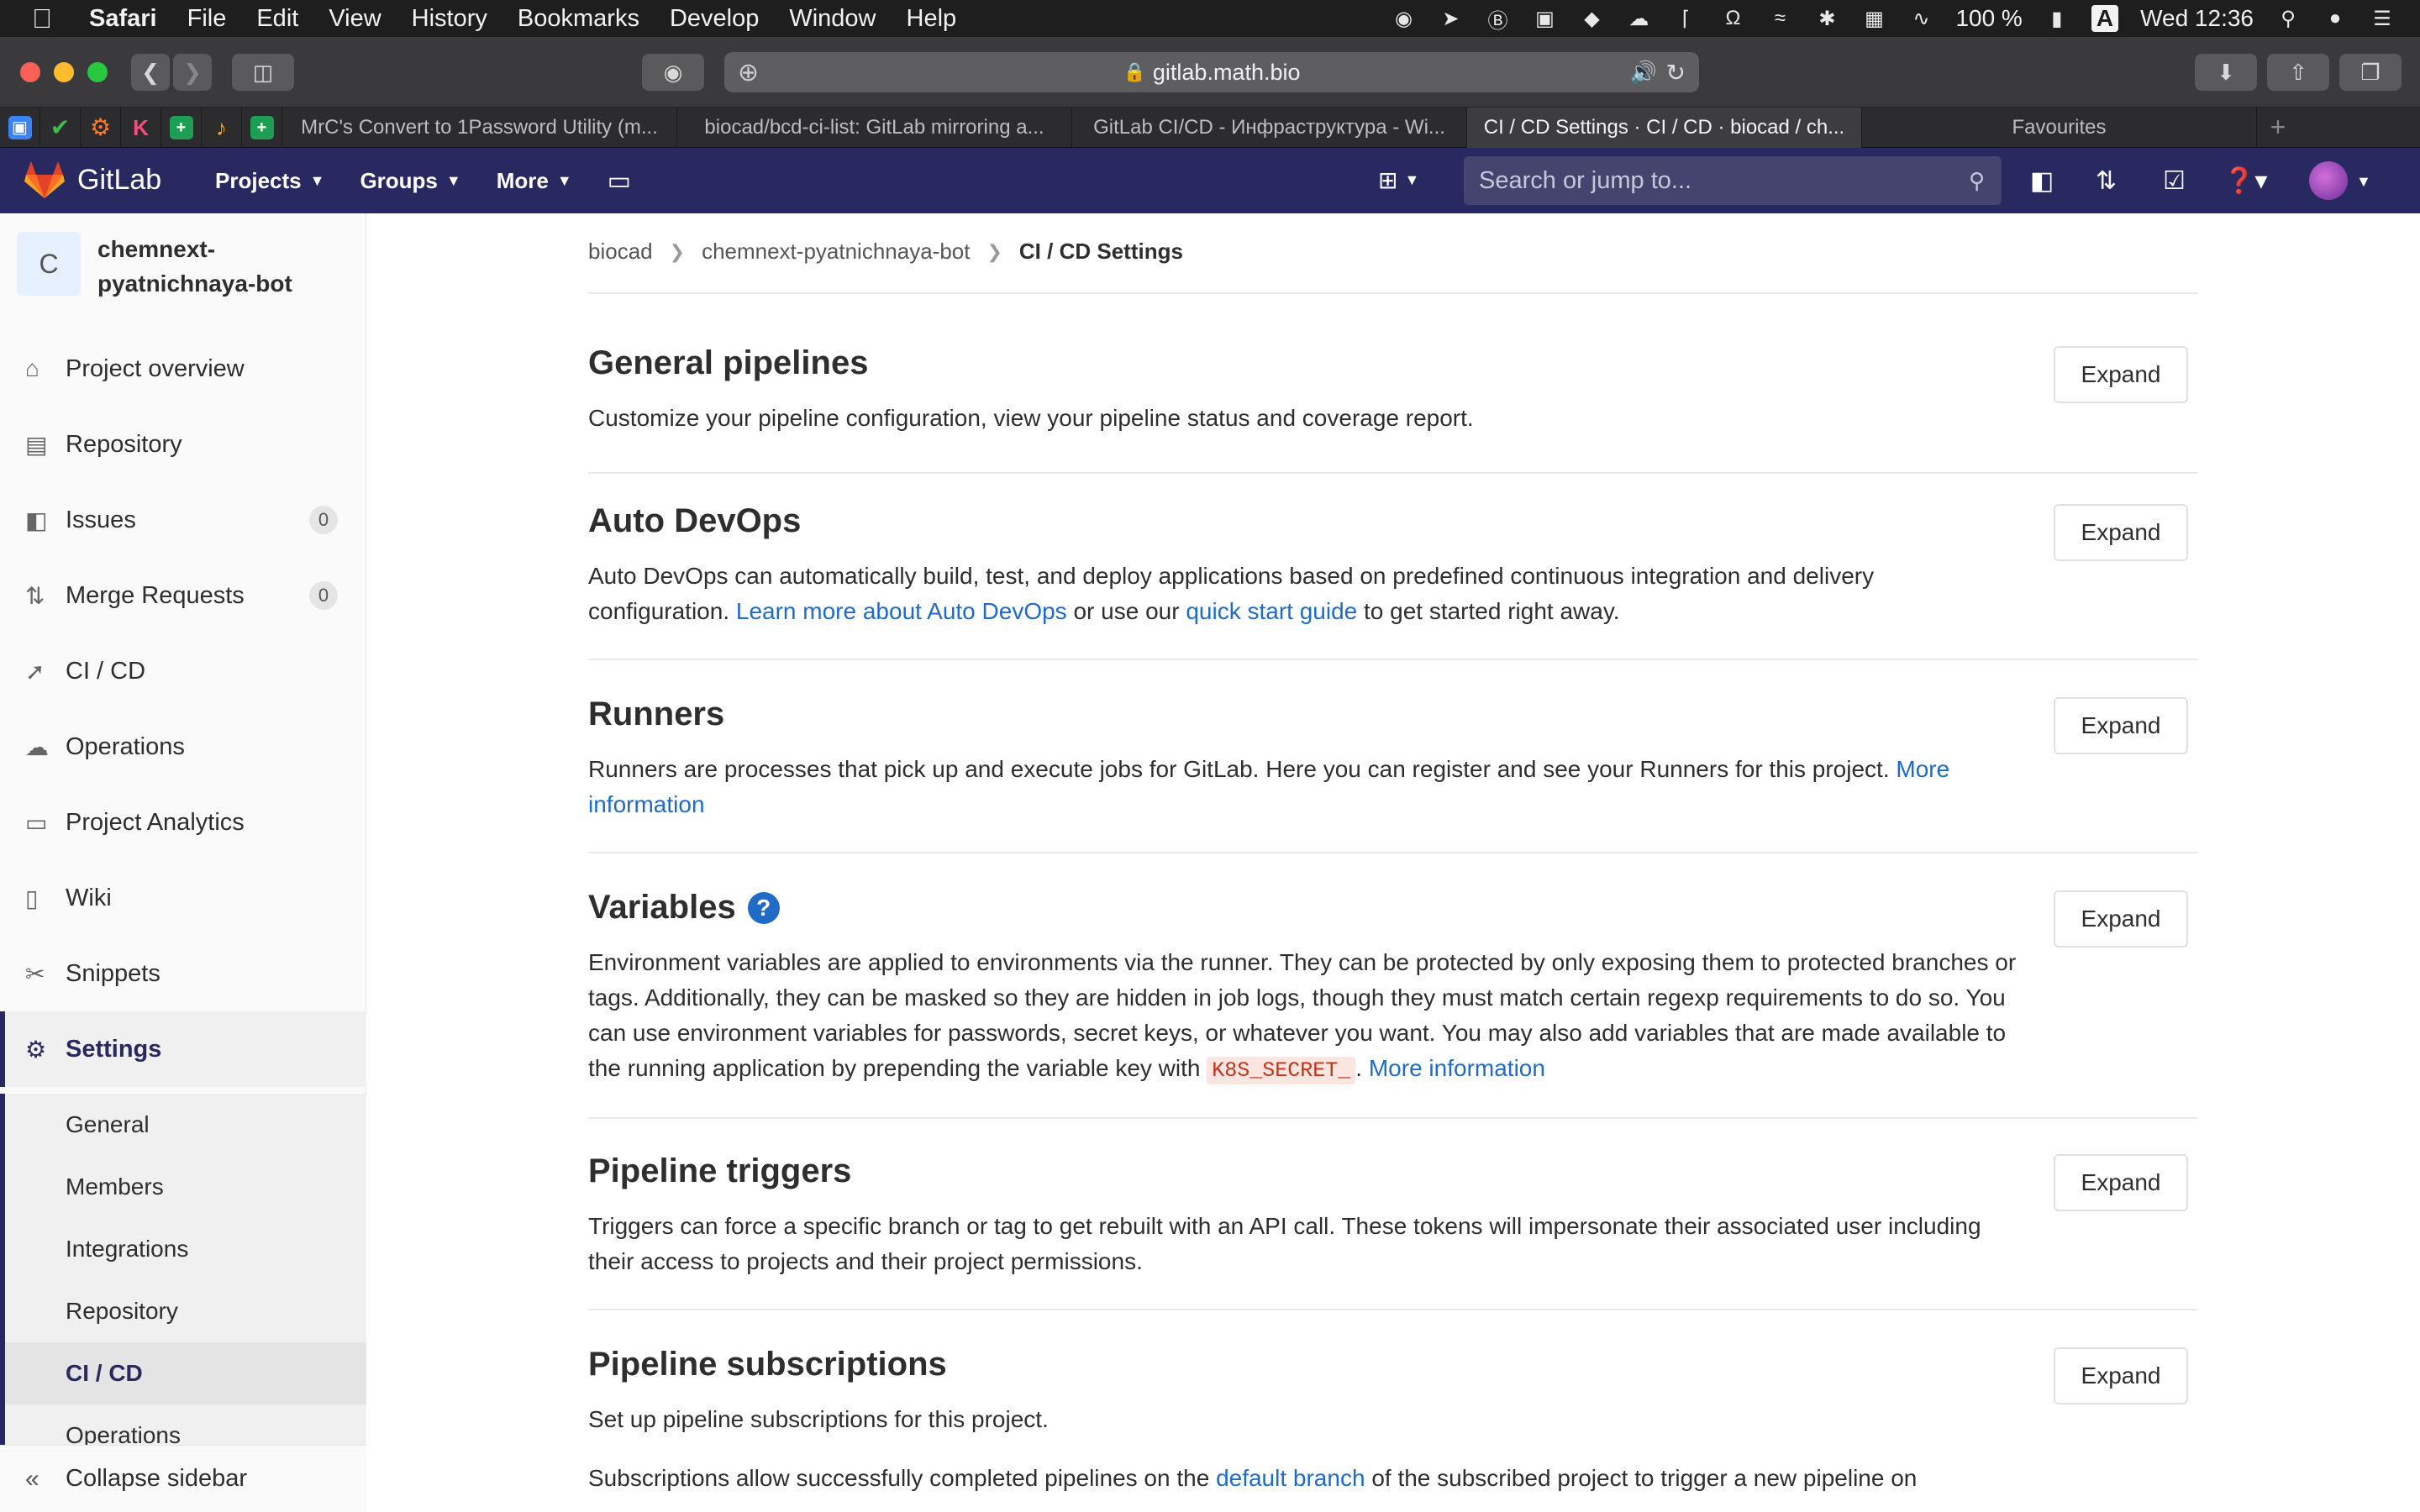  What do you see at coordinates (64, 72) in the screenshot?
I see `minimize-window-button` at bounding box center [64, 72].